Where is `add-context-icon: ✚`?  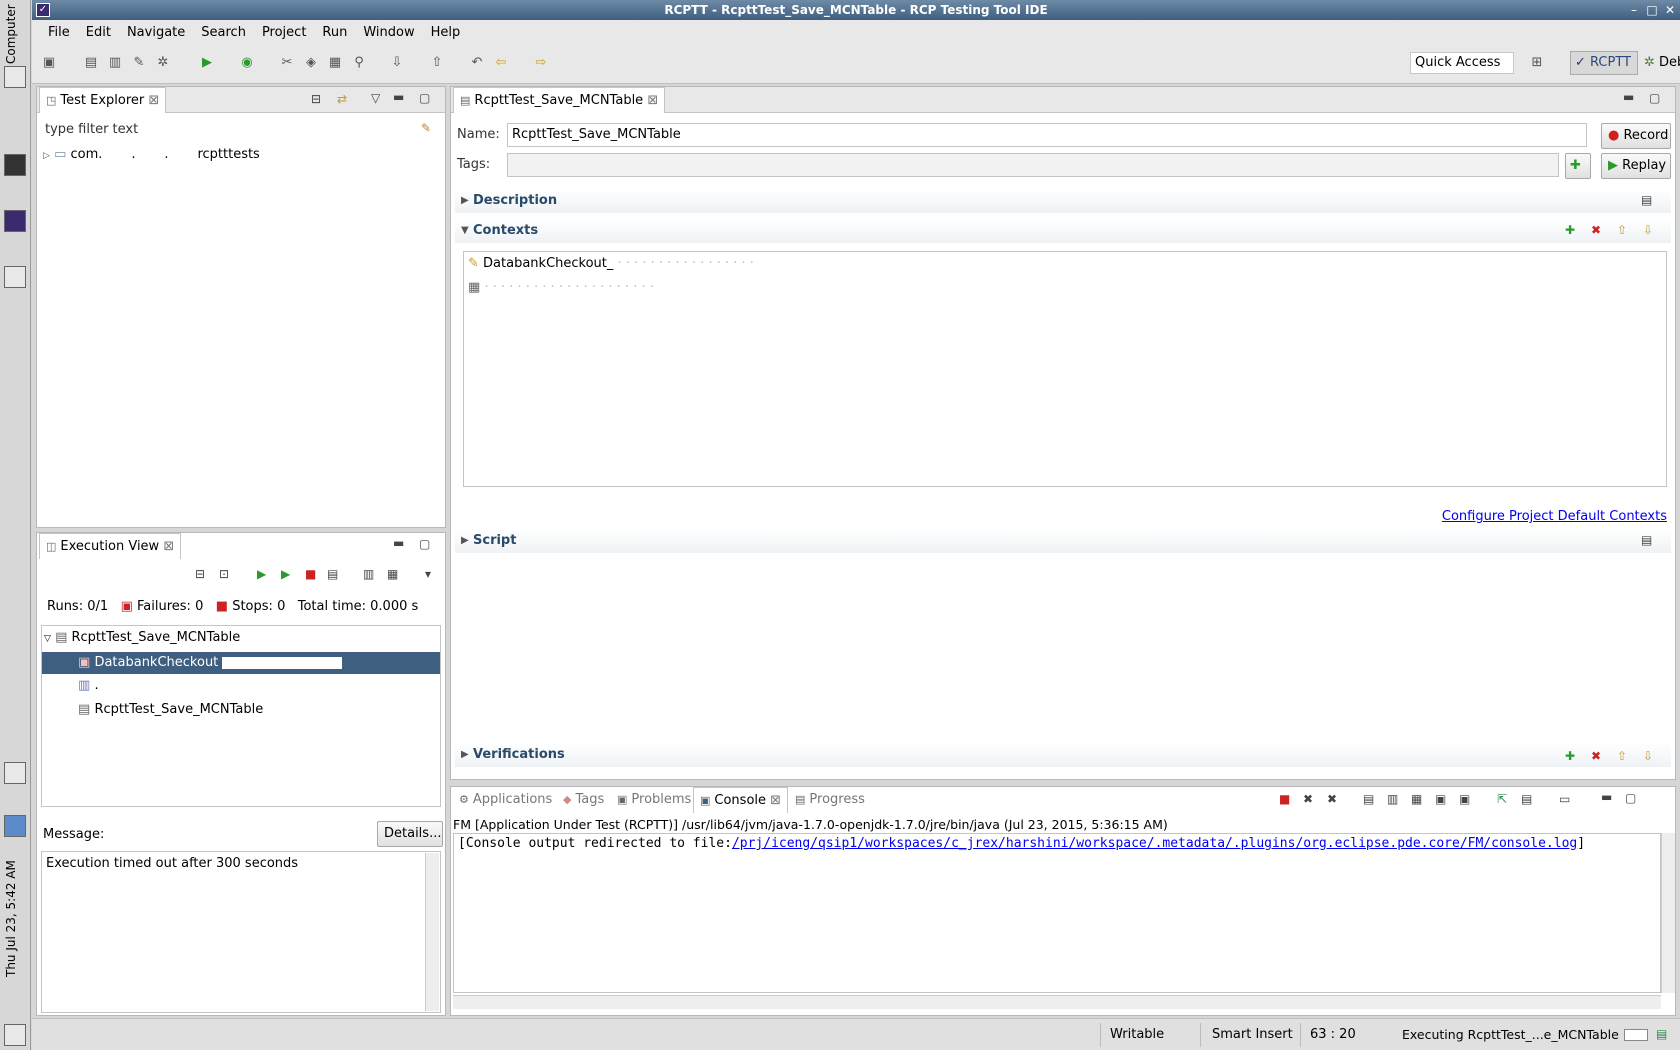
add-context-icon: ✚ is located at coordinates (1570, 230).